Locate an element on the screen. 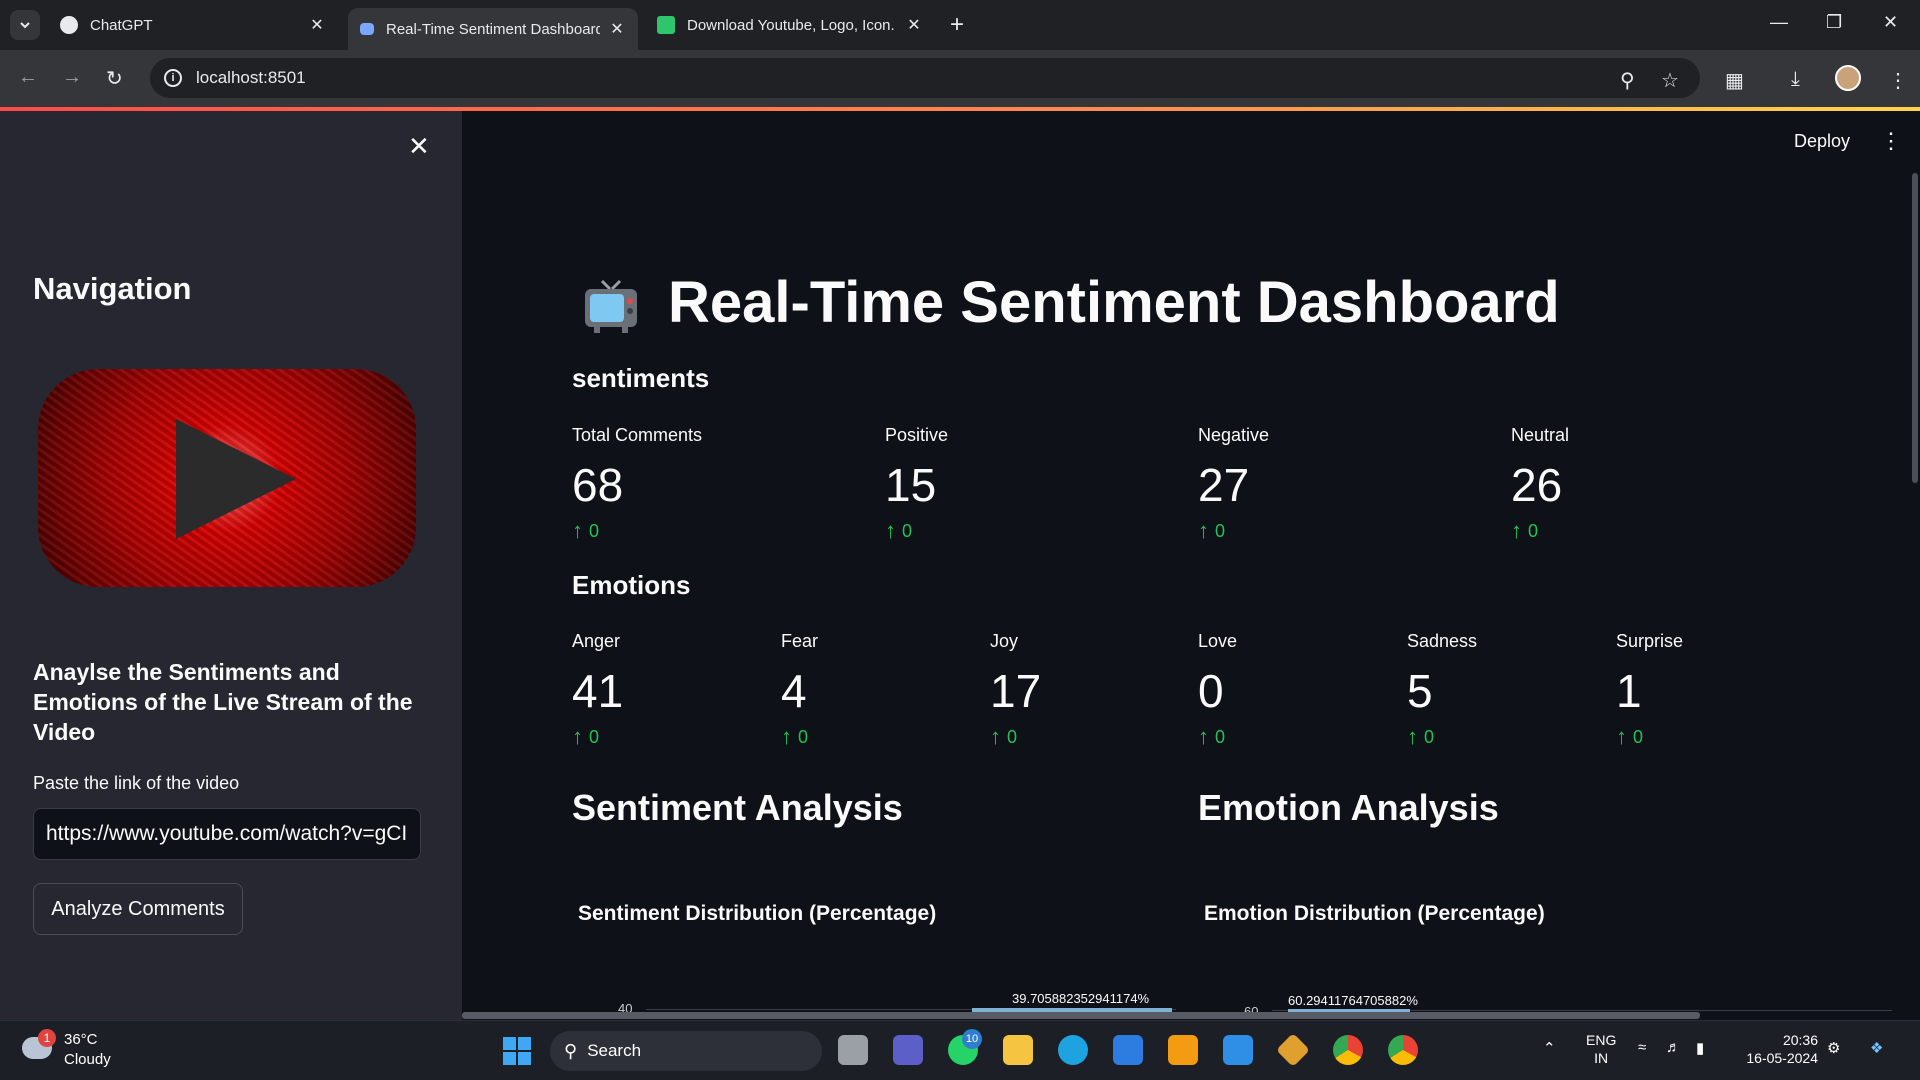 The width and height of the screenshot is (1920, 1080). teams-icon is located at coordinates (908, 1050).